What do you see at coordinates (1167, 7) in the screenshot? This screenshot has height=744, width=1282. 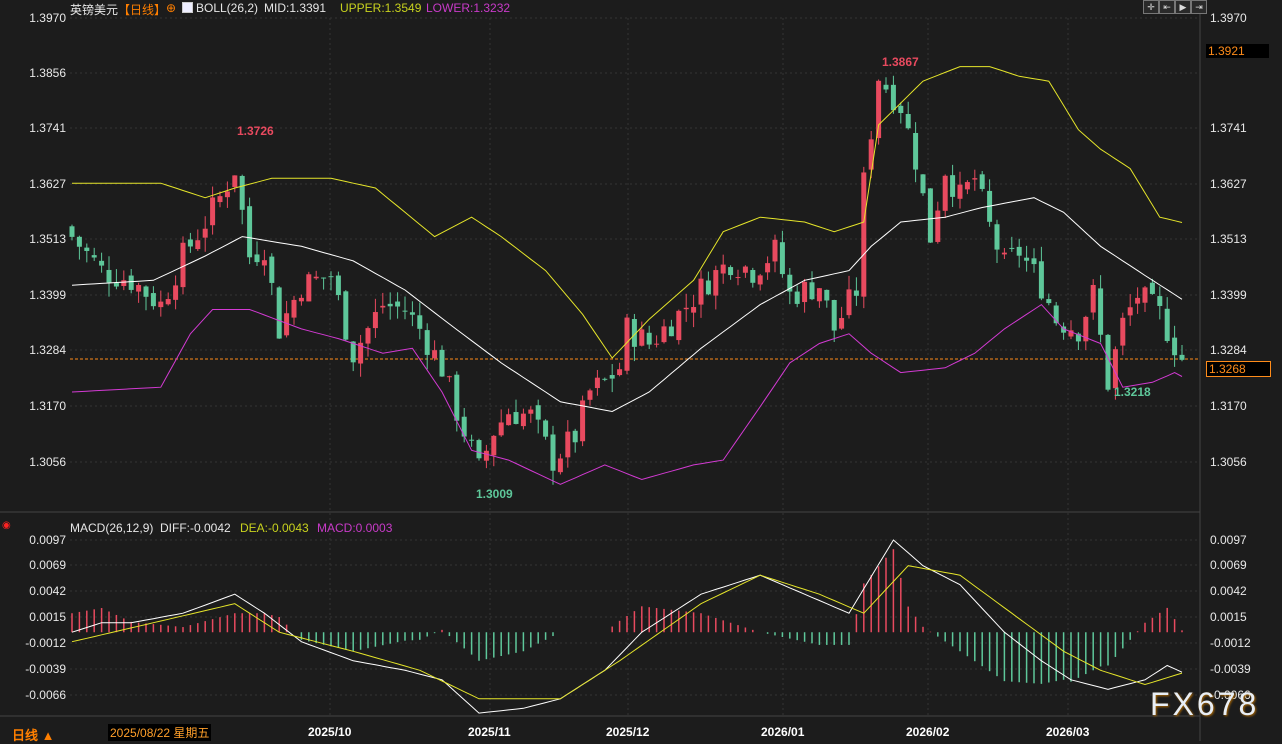 I see `zoom-in-icon: ⇤` at bounding box center [1167, 7].